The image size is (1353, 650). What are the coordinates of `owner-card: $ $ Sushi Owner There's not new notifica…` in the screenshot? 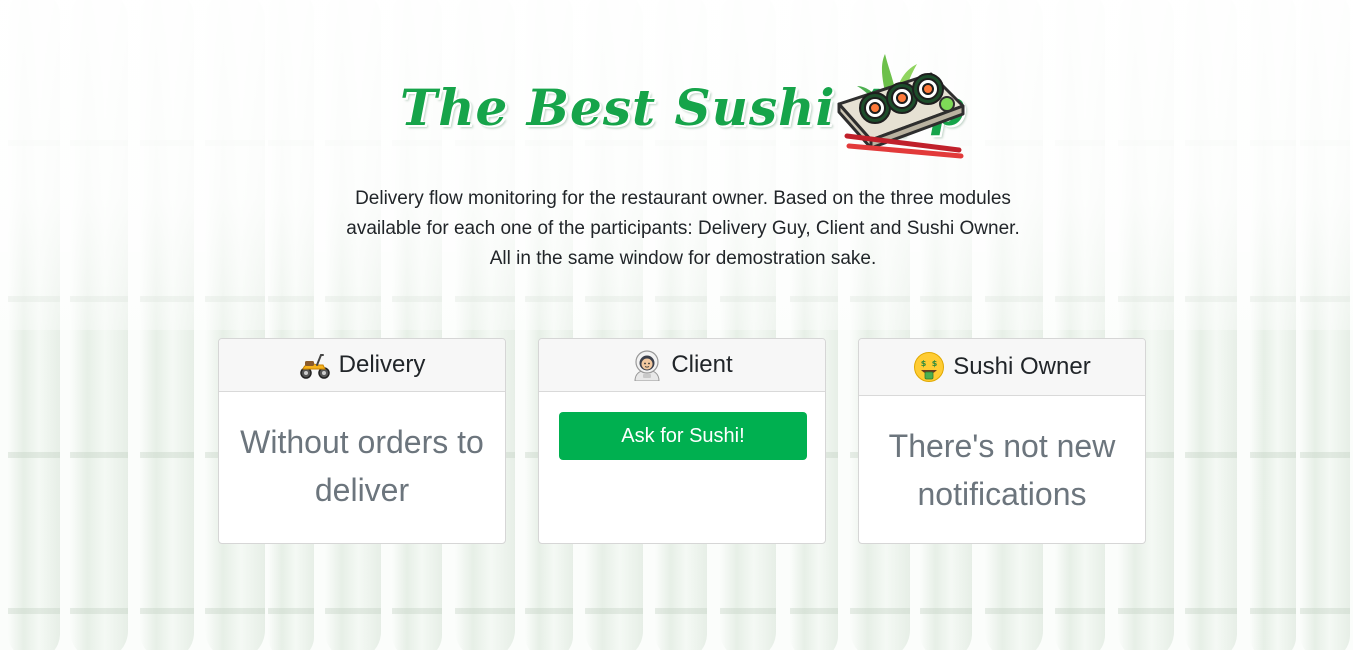 It's located at (1002, 441).